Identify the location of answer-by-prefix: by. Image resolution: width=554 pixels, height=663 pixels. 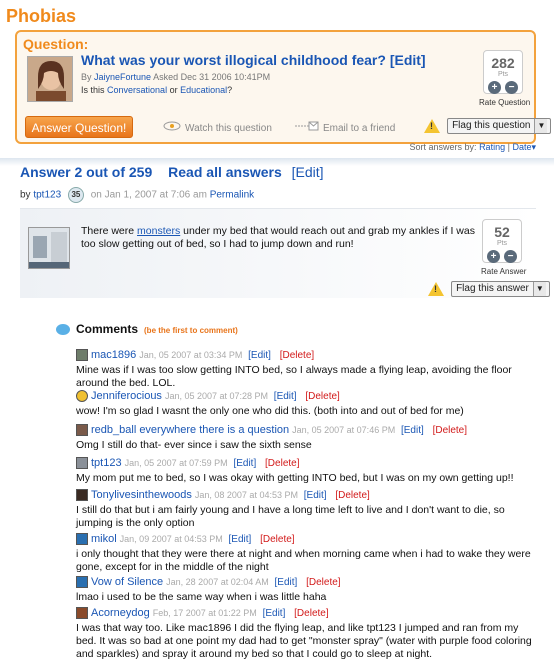
(25, 195).